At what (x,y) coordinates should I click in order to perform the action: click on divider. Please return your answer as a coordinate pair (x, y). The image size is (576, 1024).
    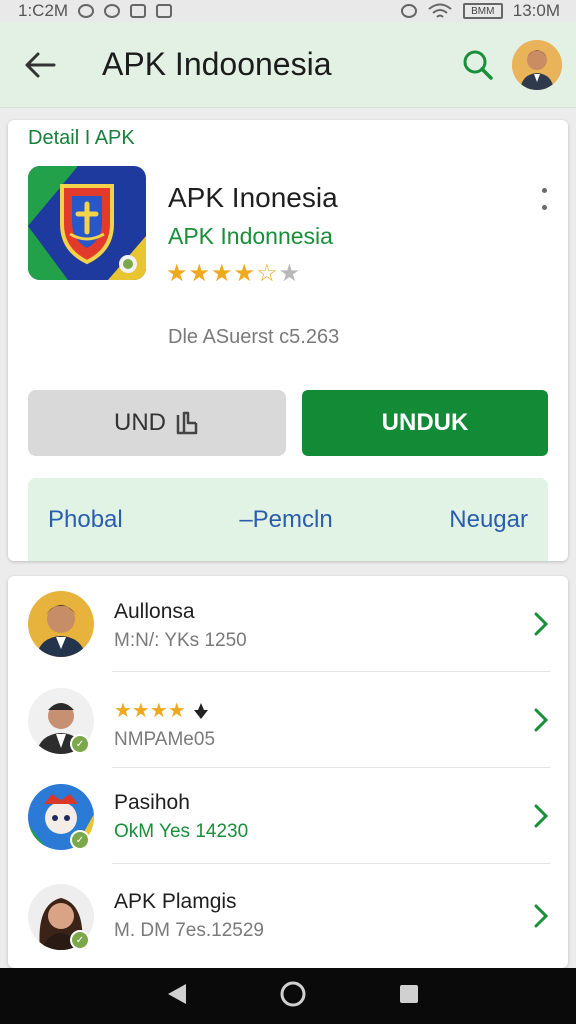
    Looking at the image, I should click on (331, 863).